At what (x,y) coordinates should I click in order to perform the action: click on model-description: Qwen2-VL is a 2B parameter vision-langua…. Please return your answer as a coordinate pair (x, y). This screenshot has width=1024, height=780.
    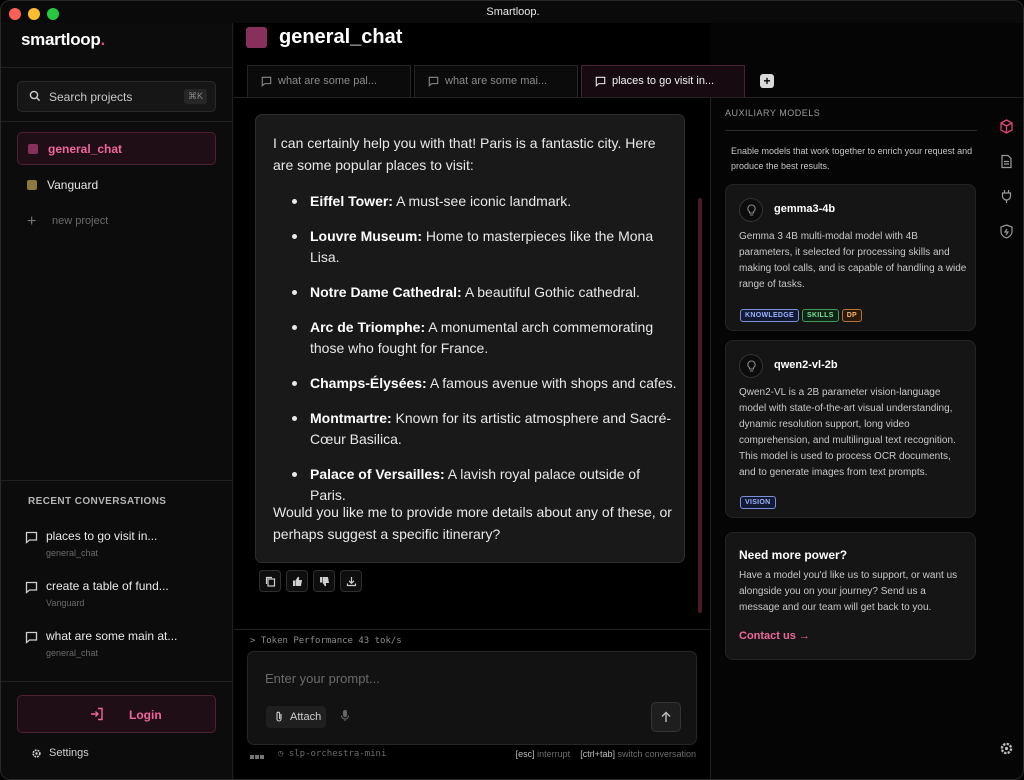
    Looking at the image, I should click on (847, 432).